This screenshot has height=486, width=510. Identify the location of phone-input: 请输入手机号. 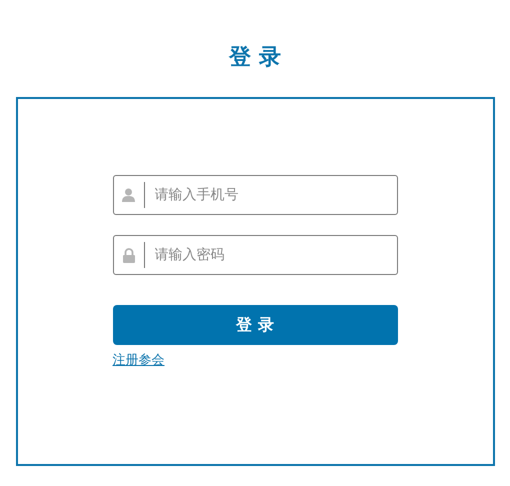
(270, 195).